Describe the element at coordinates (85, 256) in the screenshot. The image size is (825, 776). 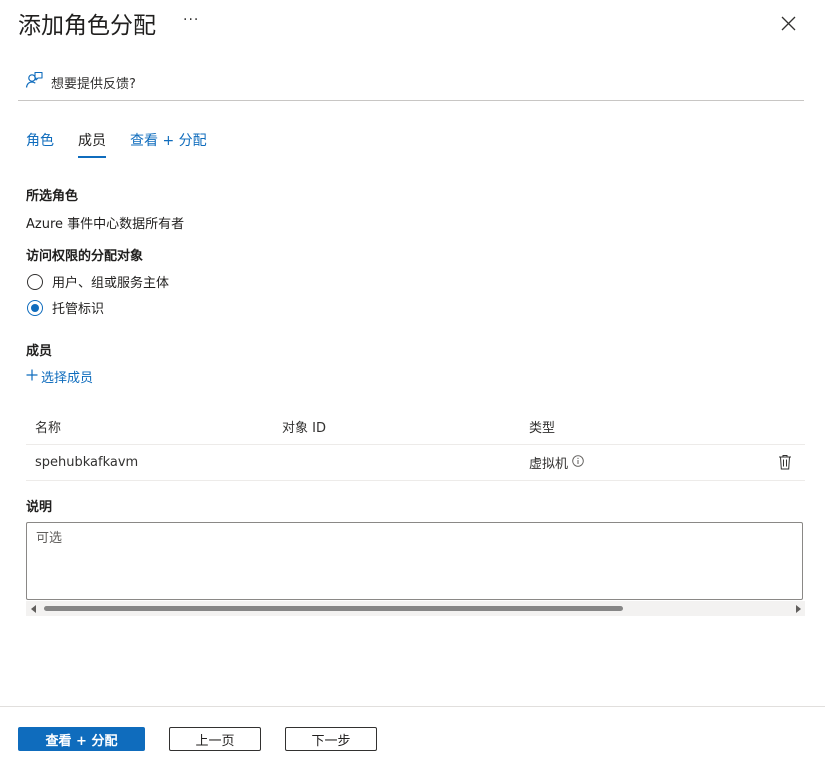
I see `assign-access-heading: 访问权限的分配对象` at that location.